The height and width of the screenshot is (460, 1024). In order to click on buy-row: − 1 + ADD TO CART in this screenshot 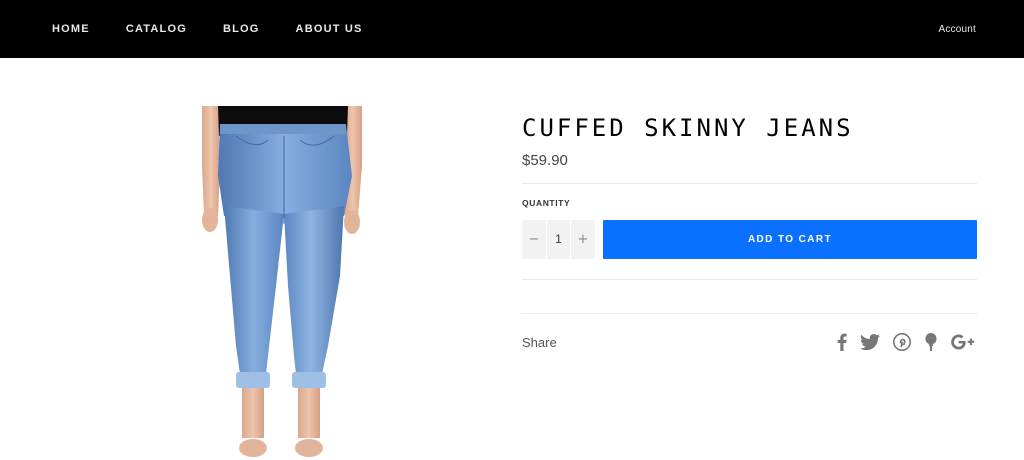, I will do `click(749, 239)`.